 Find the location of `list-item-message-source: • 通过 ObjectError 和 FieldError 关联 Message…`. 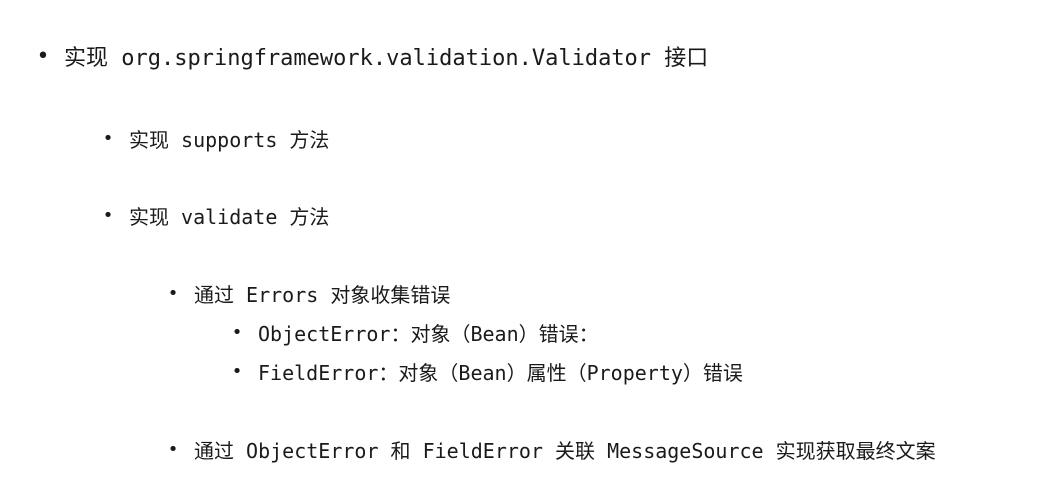

list-item-message-source: • 通过 ObjectError 和 FieldError 关联 Message… is located at coordinates (548, 449).